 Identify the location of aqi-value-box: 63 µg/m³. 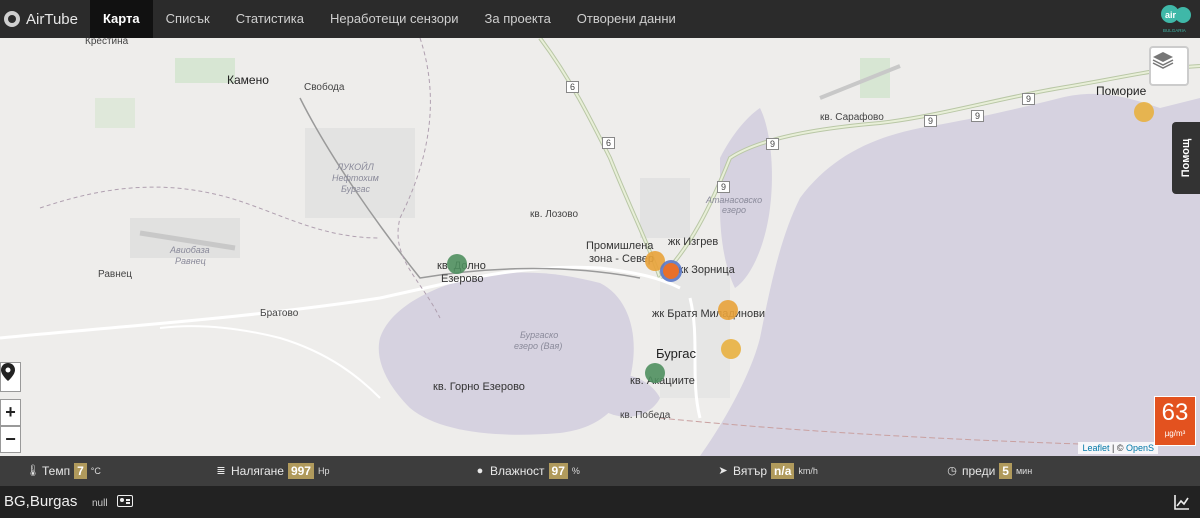
(1175, 421).